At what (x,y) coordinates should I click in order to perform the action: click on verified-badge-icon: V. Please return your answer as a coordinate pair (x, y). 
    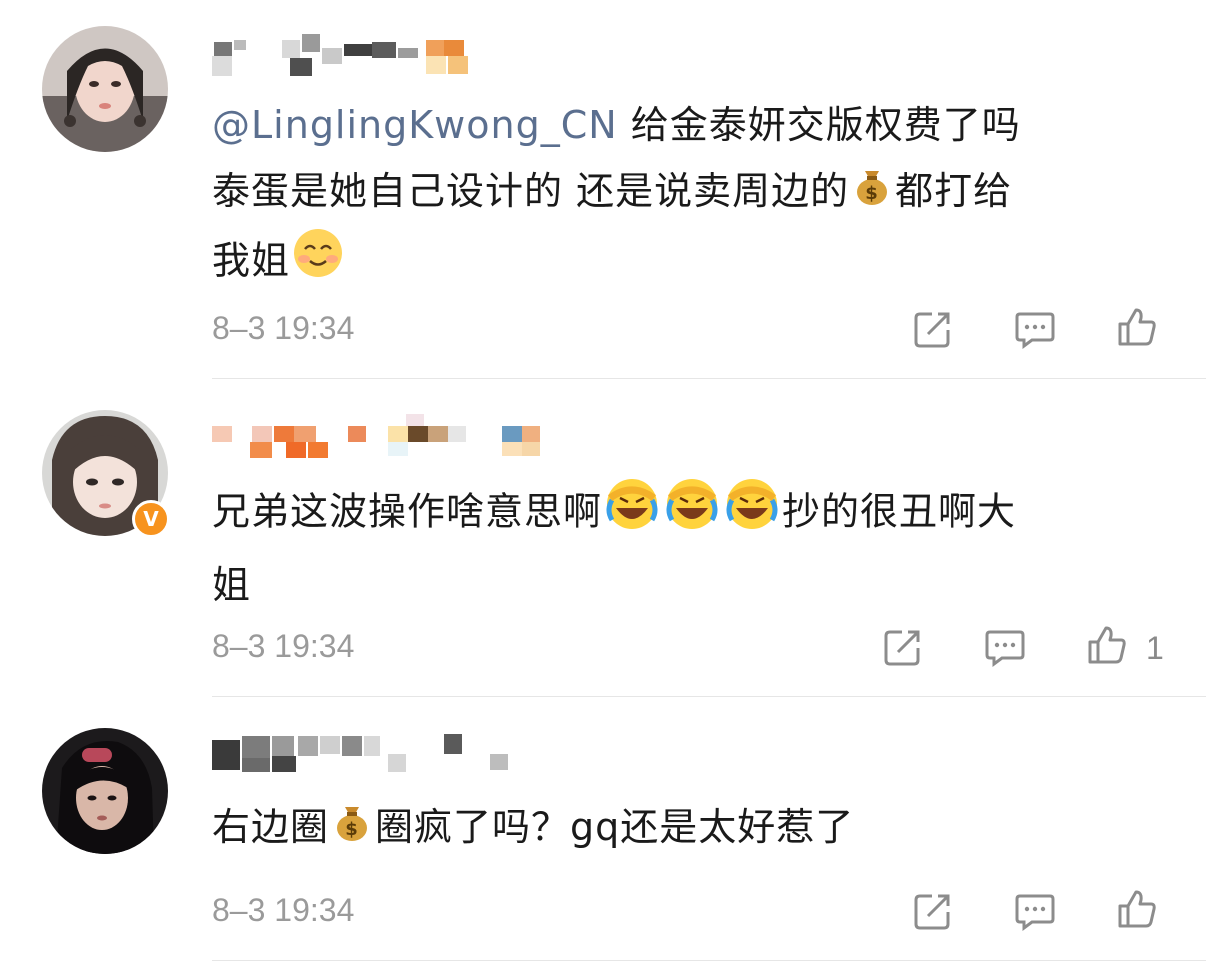
    Looking at the image, I should click on (151, 519).